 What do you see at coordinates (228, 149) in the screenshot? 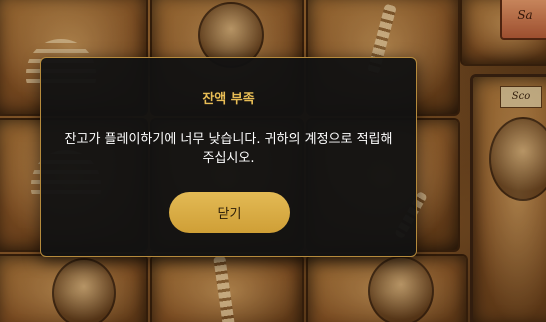
I see `dialog-message: 잔고가 플레이하기에 너무 낮습니다. 귀하의 계정으로 적립해 주십시오.` at bounding box center [228, 149].